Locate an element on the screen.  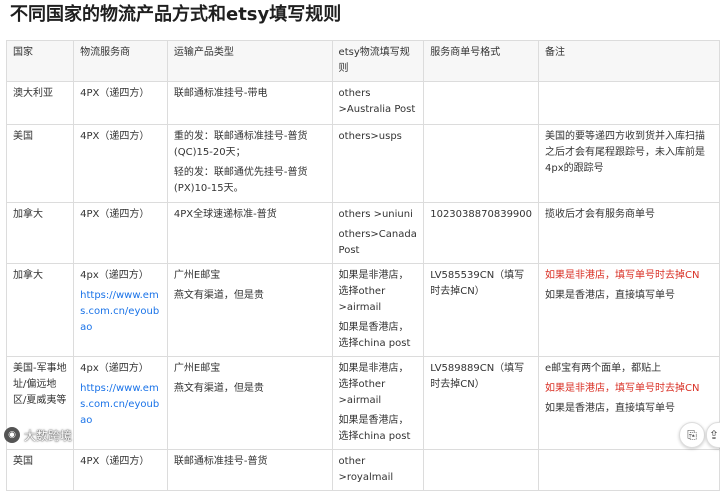
watermark-logo: ◉ 大数跨境 is located at coordinates (38, 435).